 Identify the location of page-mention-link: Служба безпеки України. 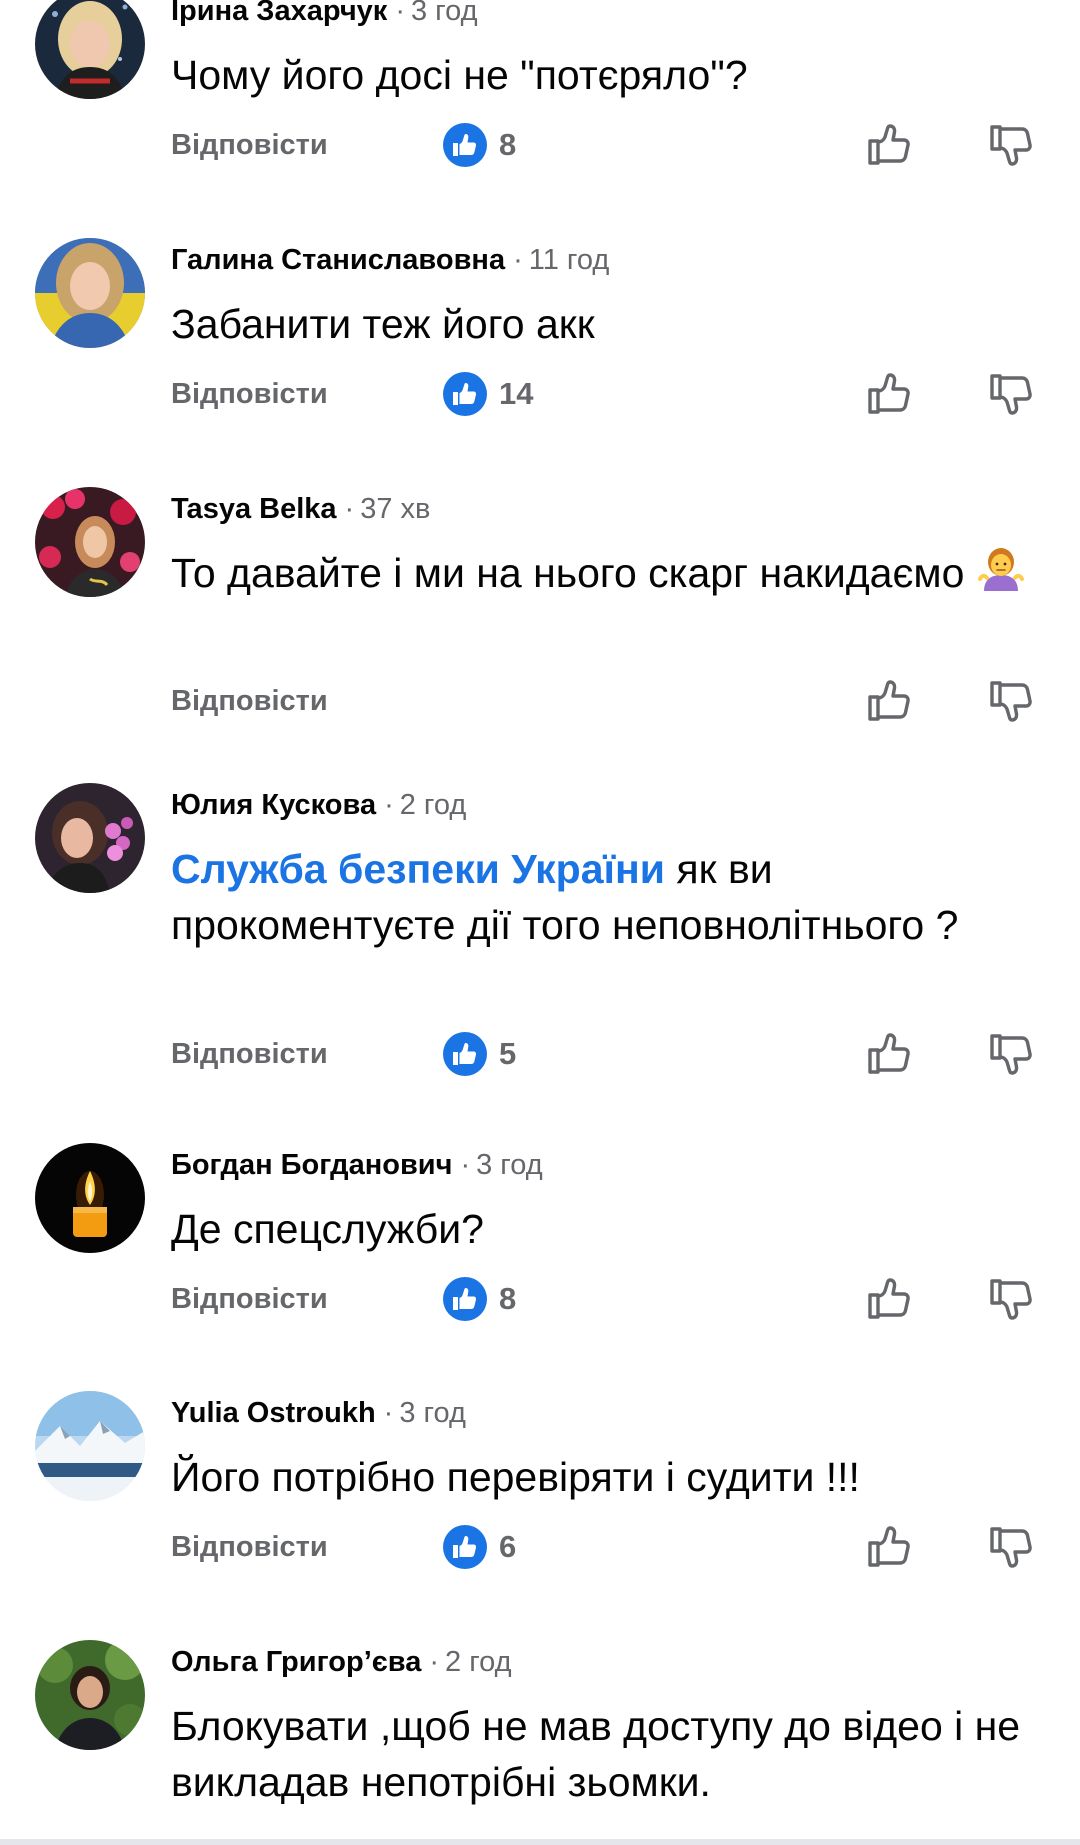
(418, 869).